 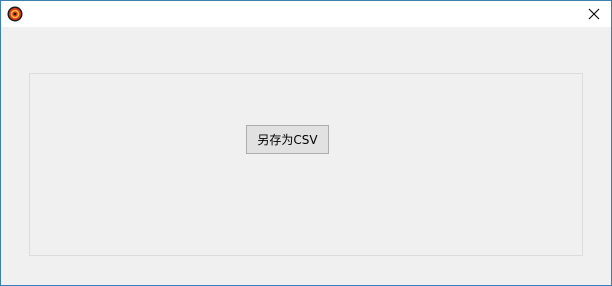 I want to click on save-as-csv-button: 另存为CSV, so click(x=287, y=139).